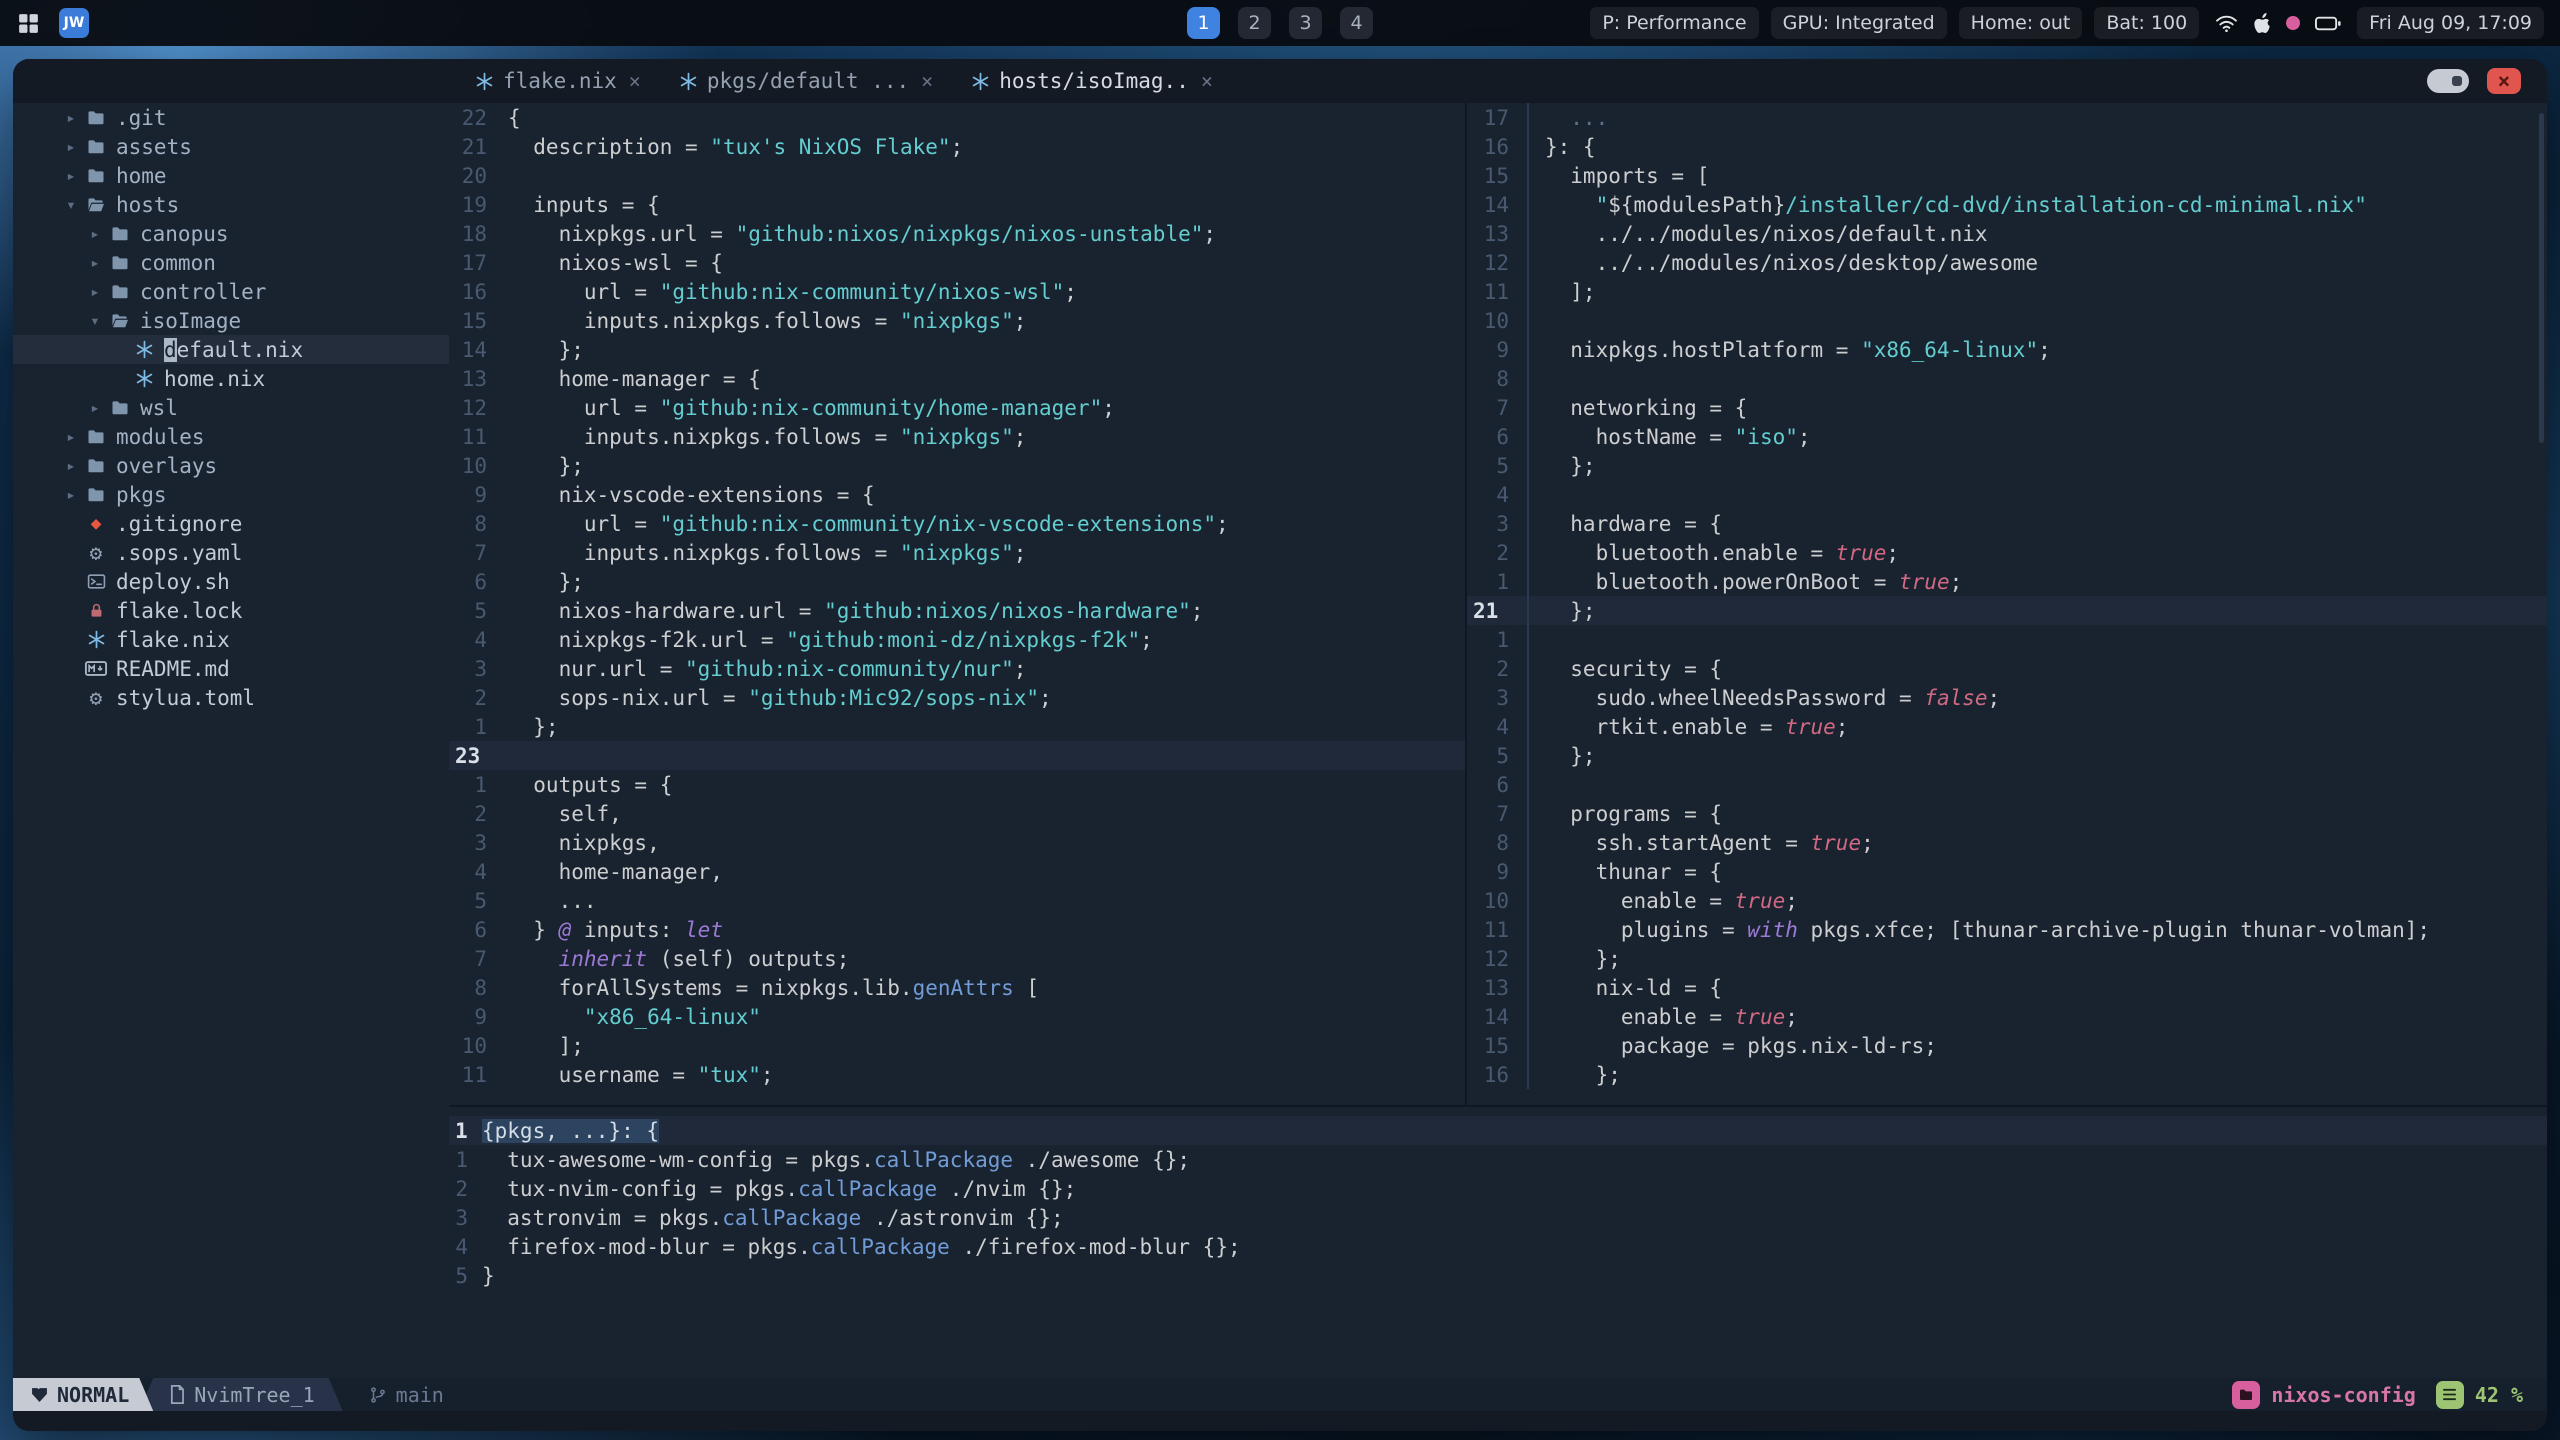 This screenshot has width=2560, height=1440. Describe the element at coordinates (2007, 784) in the screenshot. I see `code-line: 6` at that location.